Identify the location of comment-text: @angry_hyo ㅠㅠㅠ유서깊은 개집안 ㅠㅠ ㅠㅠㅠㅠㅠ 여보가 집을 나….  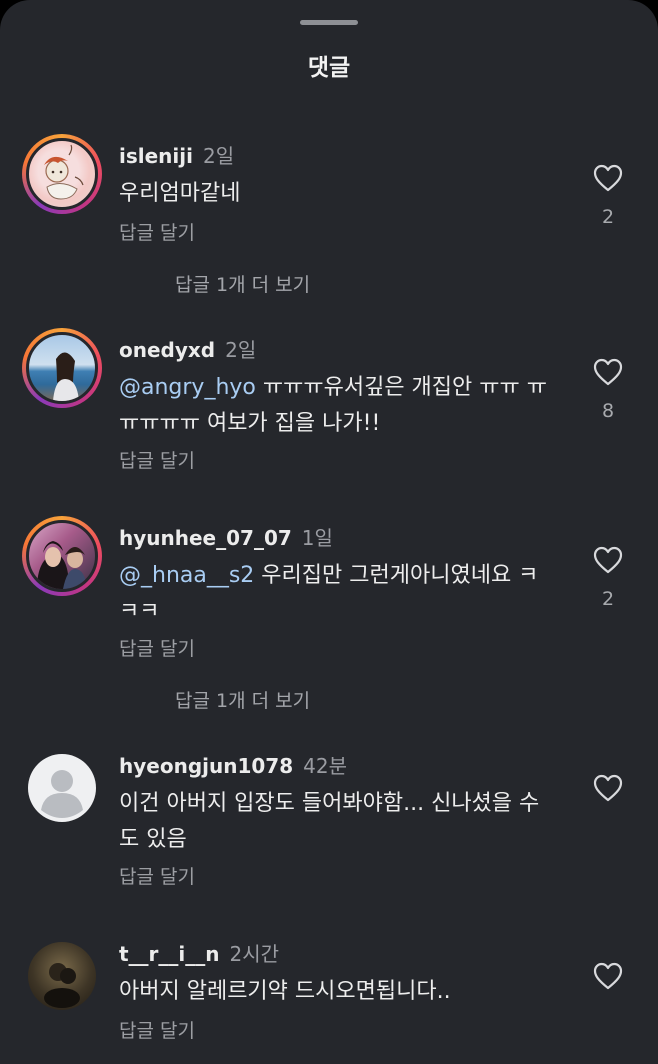
(334, 406).